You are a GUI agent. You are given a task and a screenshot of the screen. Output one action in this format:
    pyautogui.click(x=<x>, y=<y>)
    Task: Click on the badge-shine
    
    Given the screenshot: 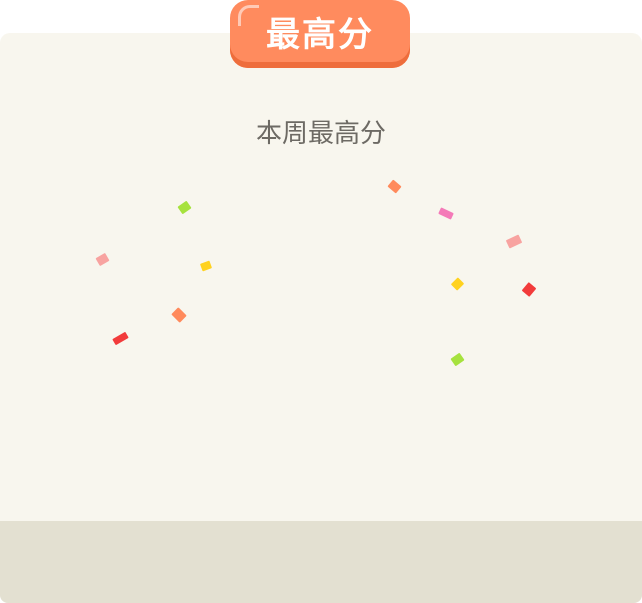 What is the action you would take?
    pyautogui.click(x=248, y=15)
    